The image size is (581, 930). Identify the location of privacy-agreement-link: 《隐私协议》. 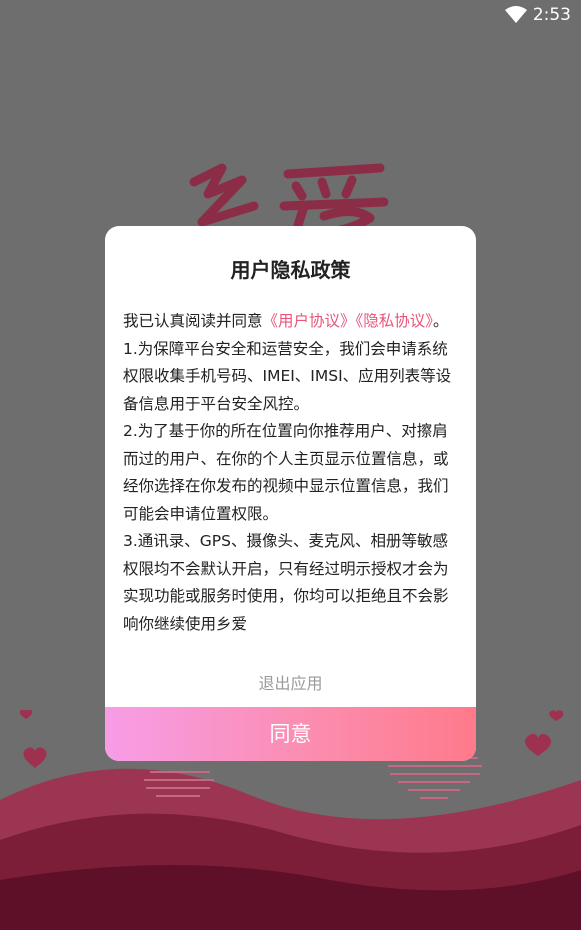
(395, 321).